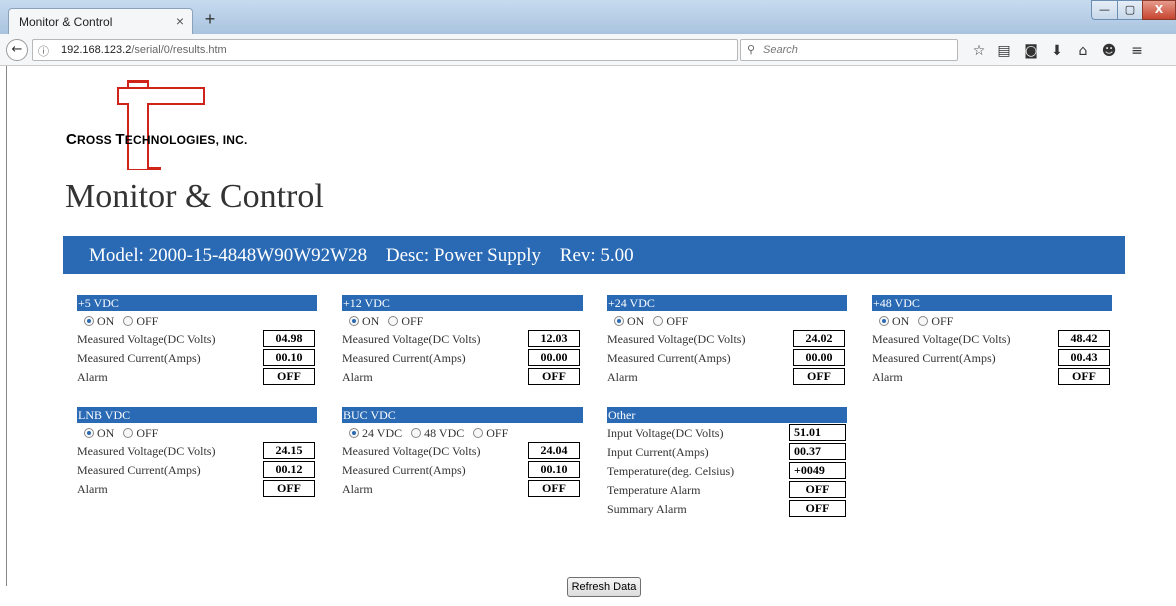 The width and height of the screenshot is (1176, 606). I want to click on voltage-value: 04.98, so click(289, 338).